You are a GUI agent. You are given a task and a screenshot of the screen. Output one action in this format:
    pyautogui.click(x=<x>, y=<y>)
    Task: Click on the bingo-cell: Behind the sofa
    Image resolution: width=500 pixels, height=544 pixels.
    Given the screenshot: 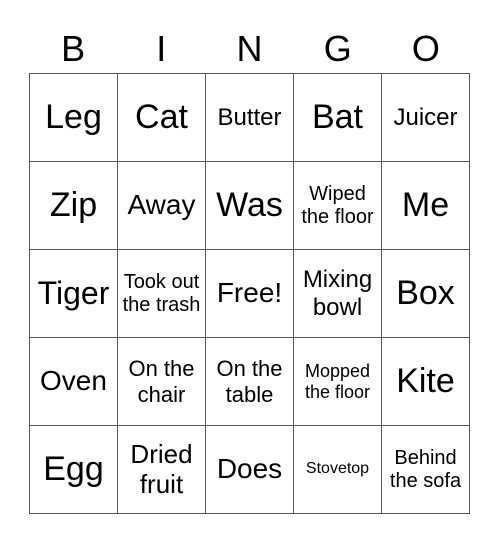 What is the action you would take?
    pyautogui.click(x=426, y=470)
    